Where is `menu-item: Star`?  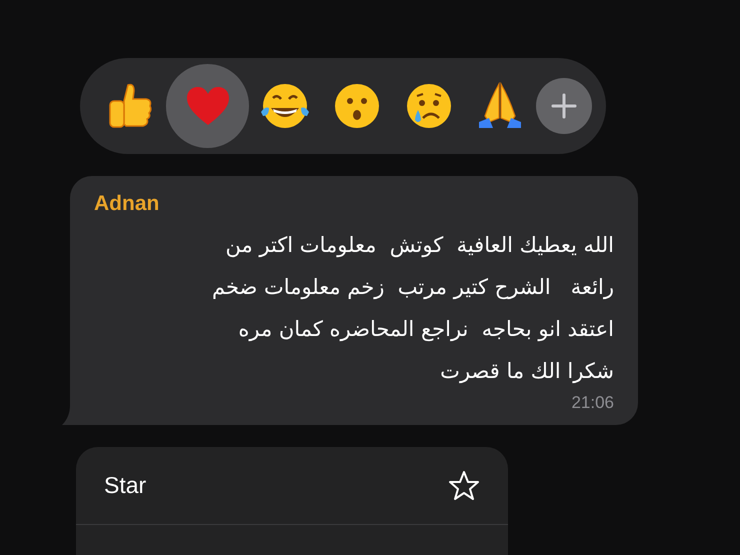 menu-item: Star is located at coordinates (292, 486).